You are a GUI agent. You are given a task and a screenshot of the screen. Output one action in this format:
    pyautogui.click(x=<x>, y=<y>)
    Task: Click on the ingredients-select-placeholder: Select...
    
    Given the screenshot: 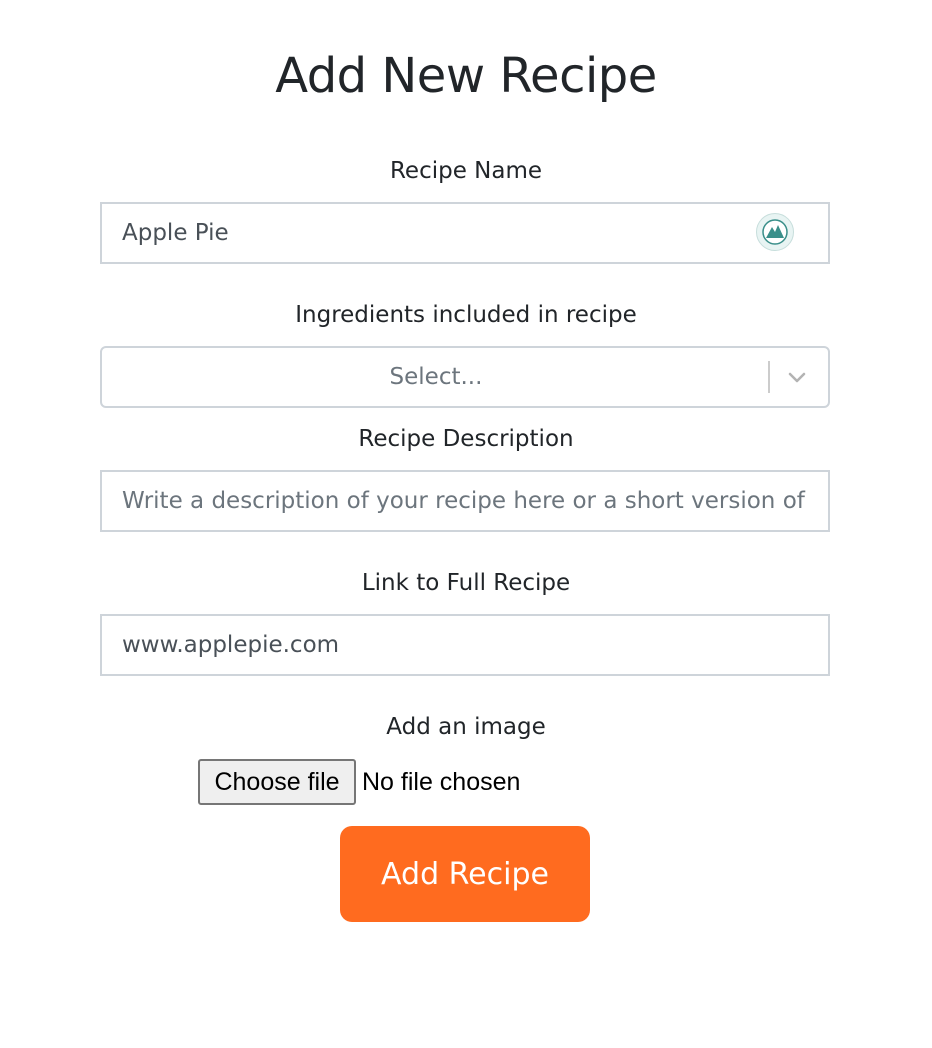 What is the action you would take?
    pyautogui.click(x=436, y=377)
    